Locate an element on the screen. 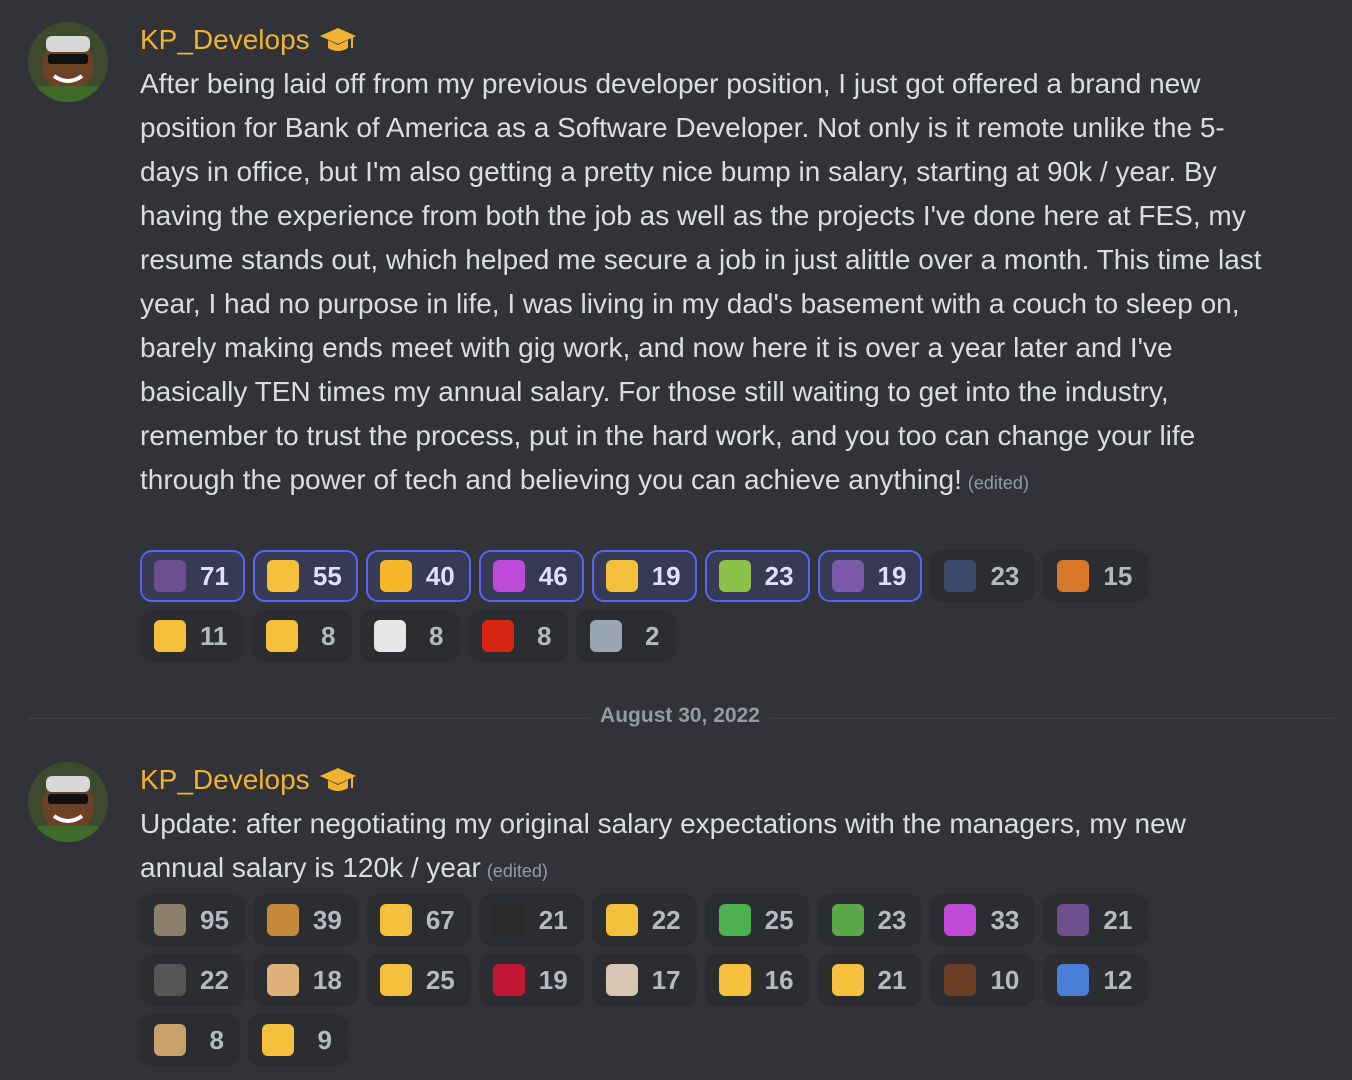 This screenshot has height=1080, width=1352. reaction-count: 46 is located at coordinates (553, 575).